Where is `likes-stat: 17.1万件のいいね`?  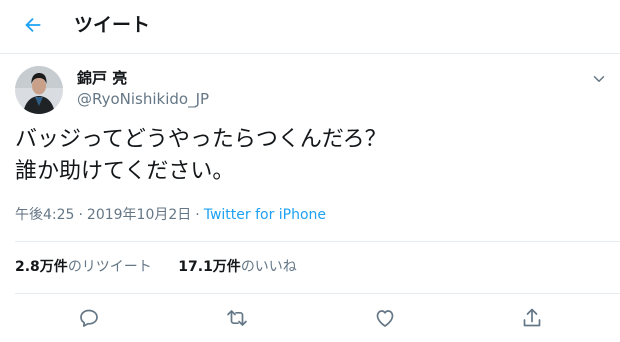
likes-stat: 17.1万件のいいね is located at coordinates (237, 267).